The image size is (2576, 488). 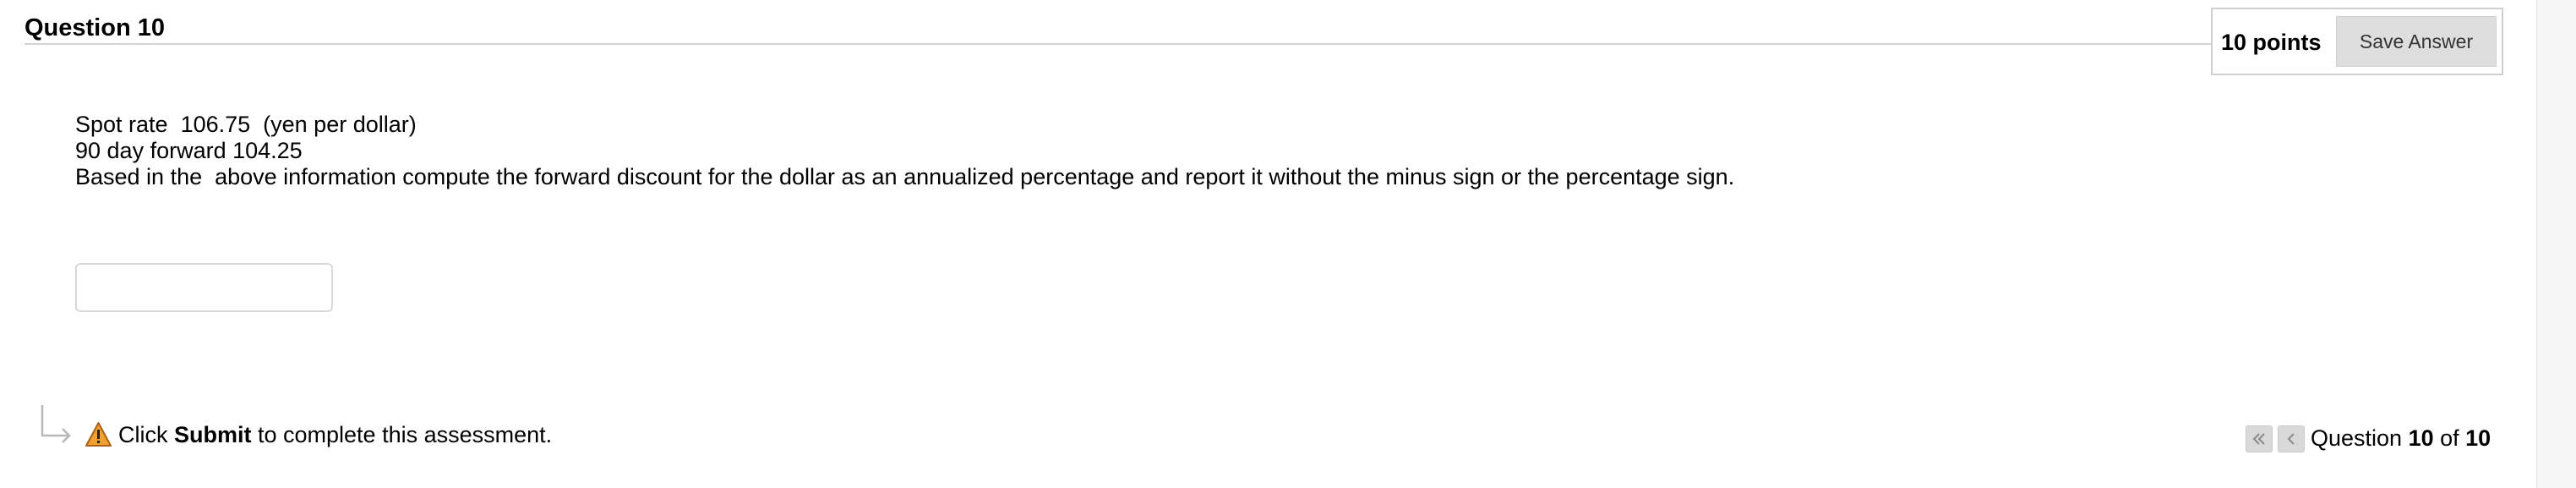 I want to click on return-arrow-icon, so click(x=56, y=424).